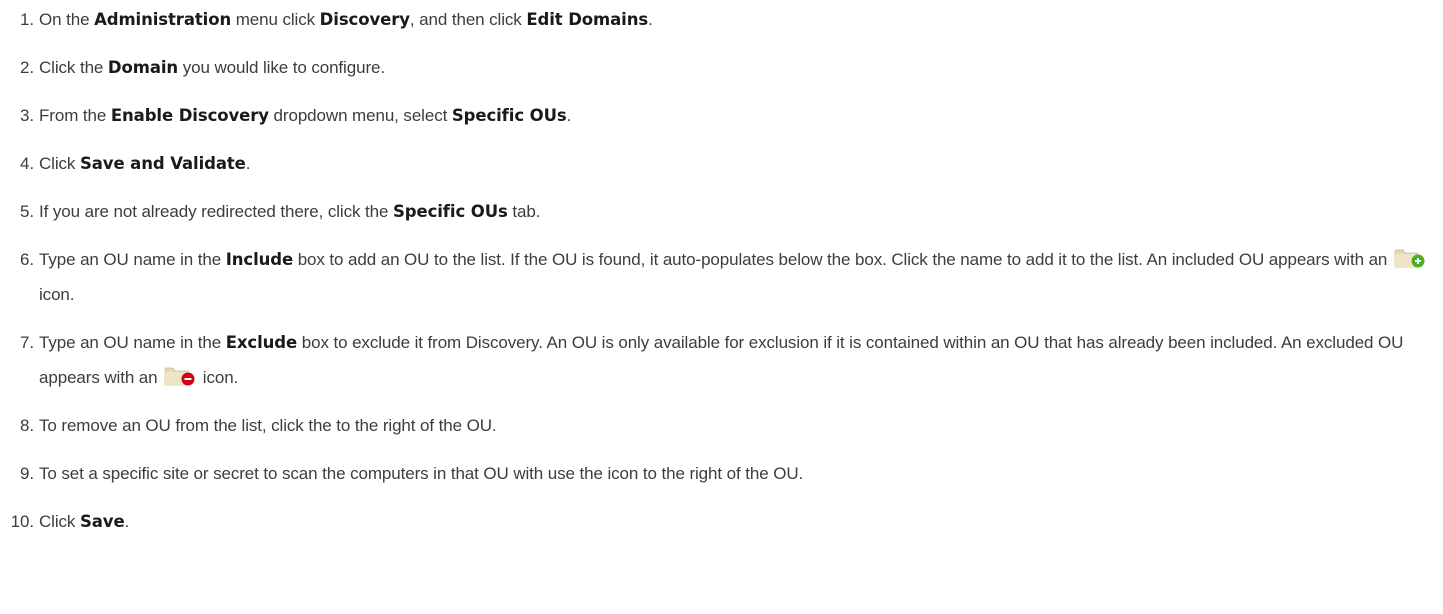 This screenshot has height=614, width=1443. I want to click on step-text: you would like to configure., so click(281, 67).